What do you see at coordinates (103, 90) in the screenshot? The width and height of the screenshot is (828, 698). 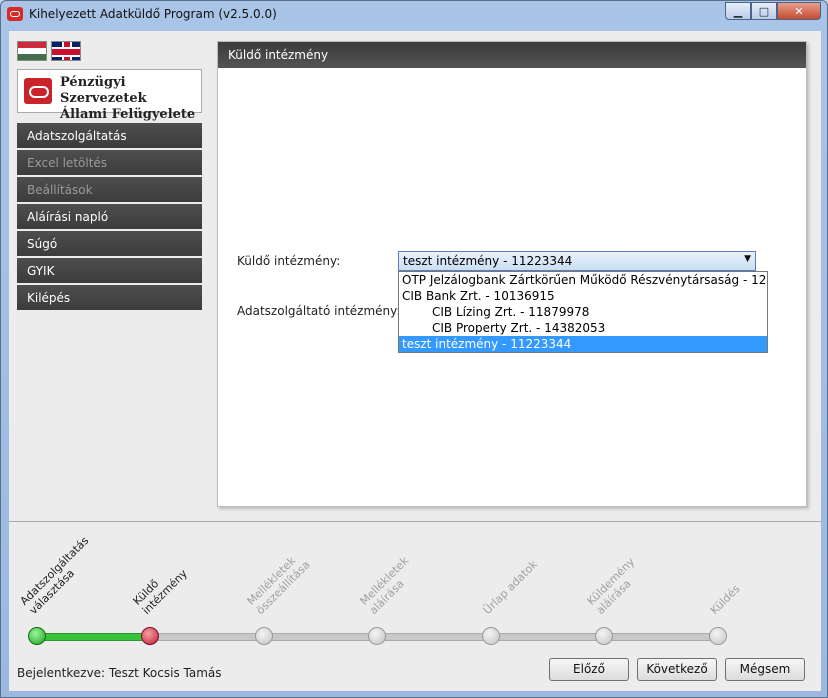 I see `logo-line-1: Pénzügyi Szervezetek` at bounding box center [103, 90].